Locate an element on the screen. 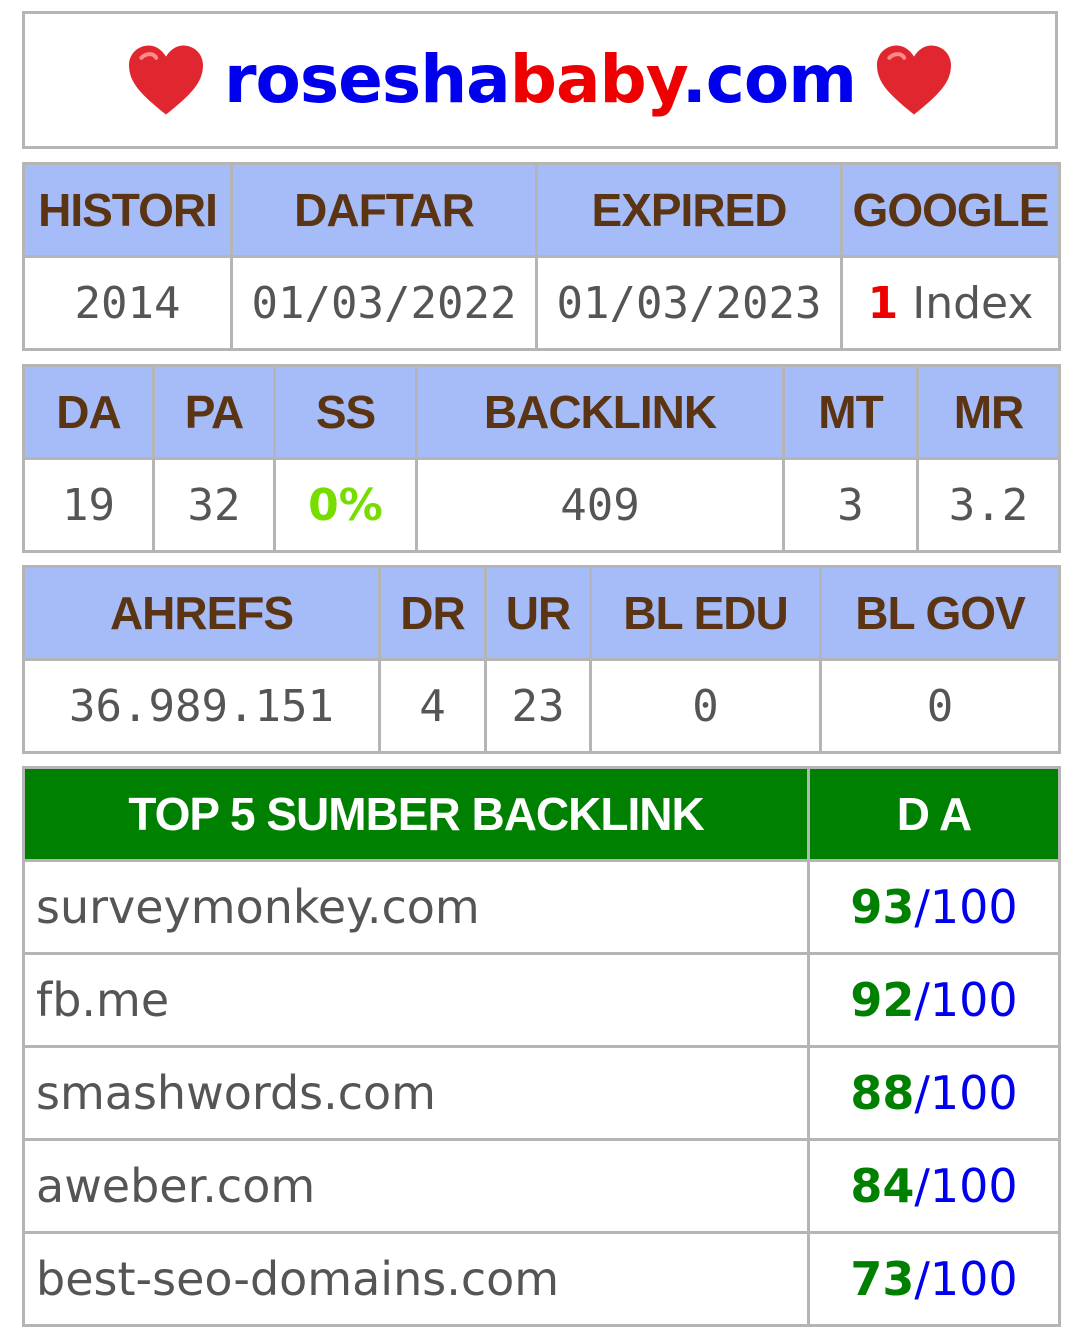 The width and height of the screenshot is (1080, 1343). header-dr: DR is located at coordinates (432, 613).